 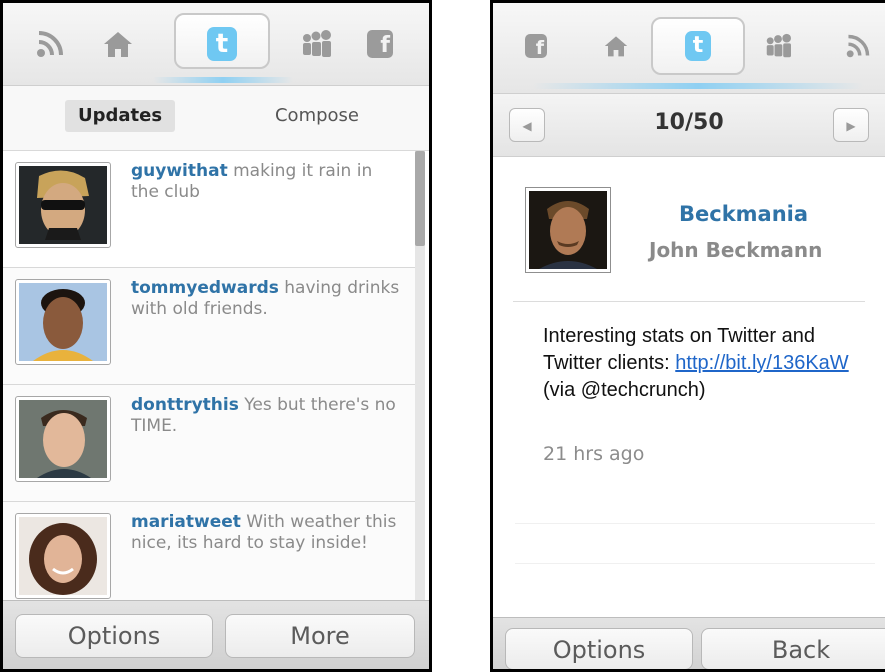 I want to click on avatar-mariatweet, so click(x=63, y=556).